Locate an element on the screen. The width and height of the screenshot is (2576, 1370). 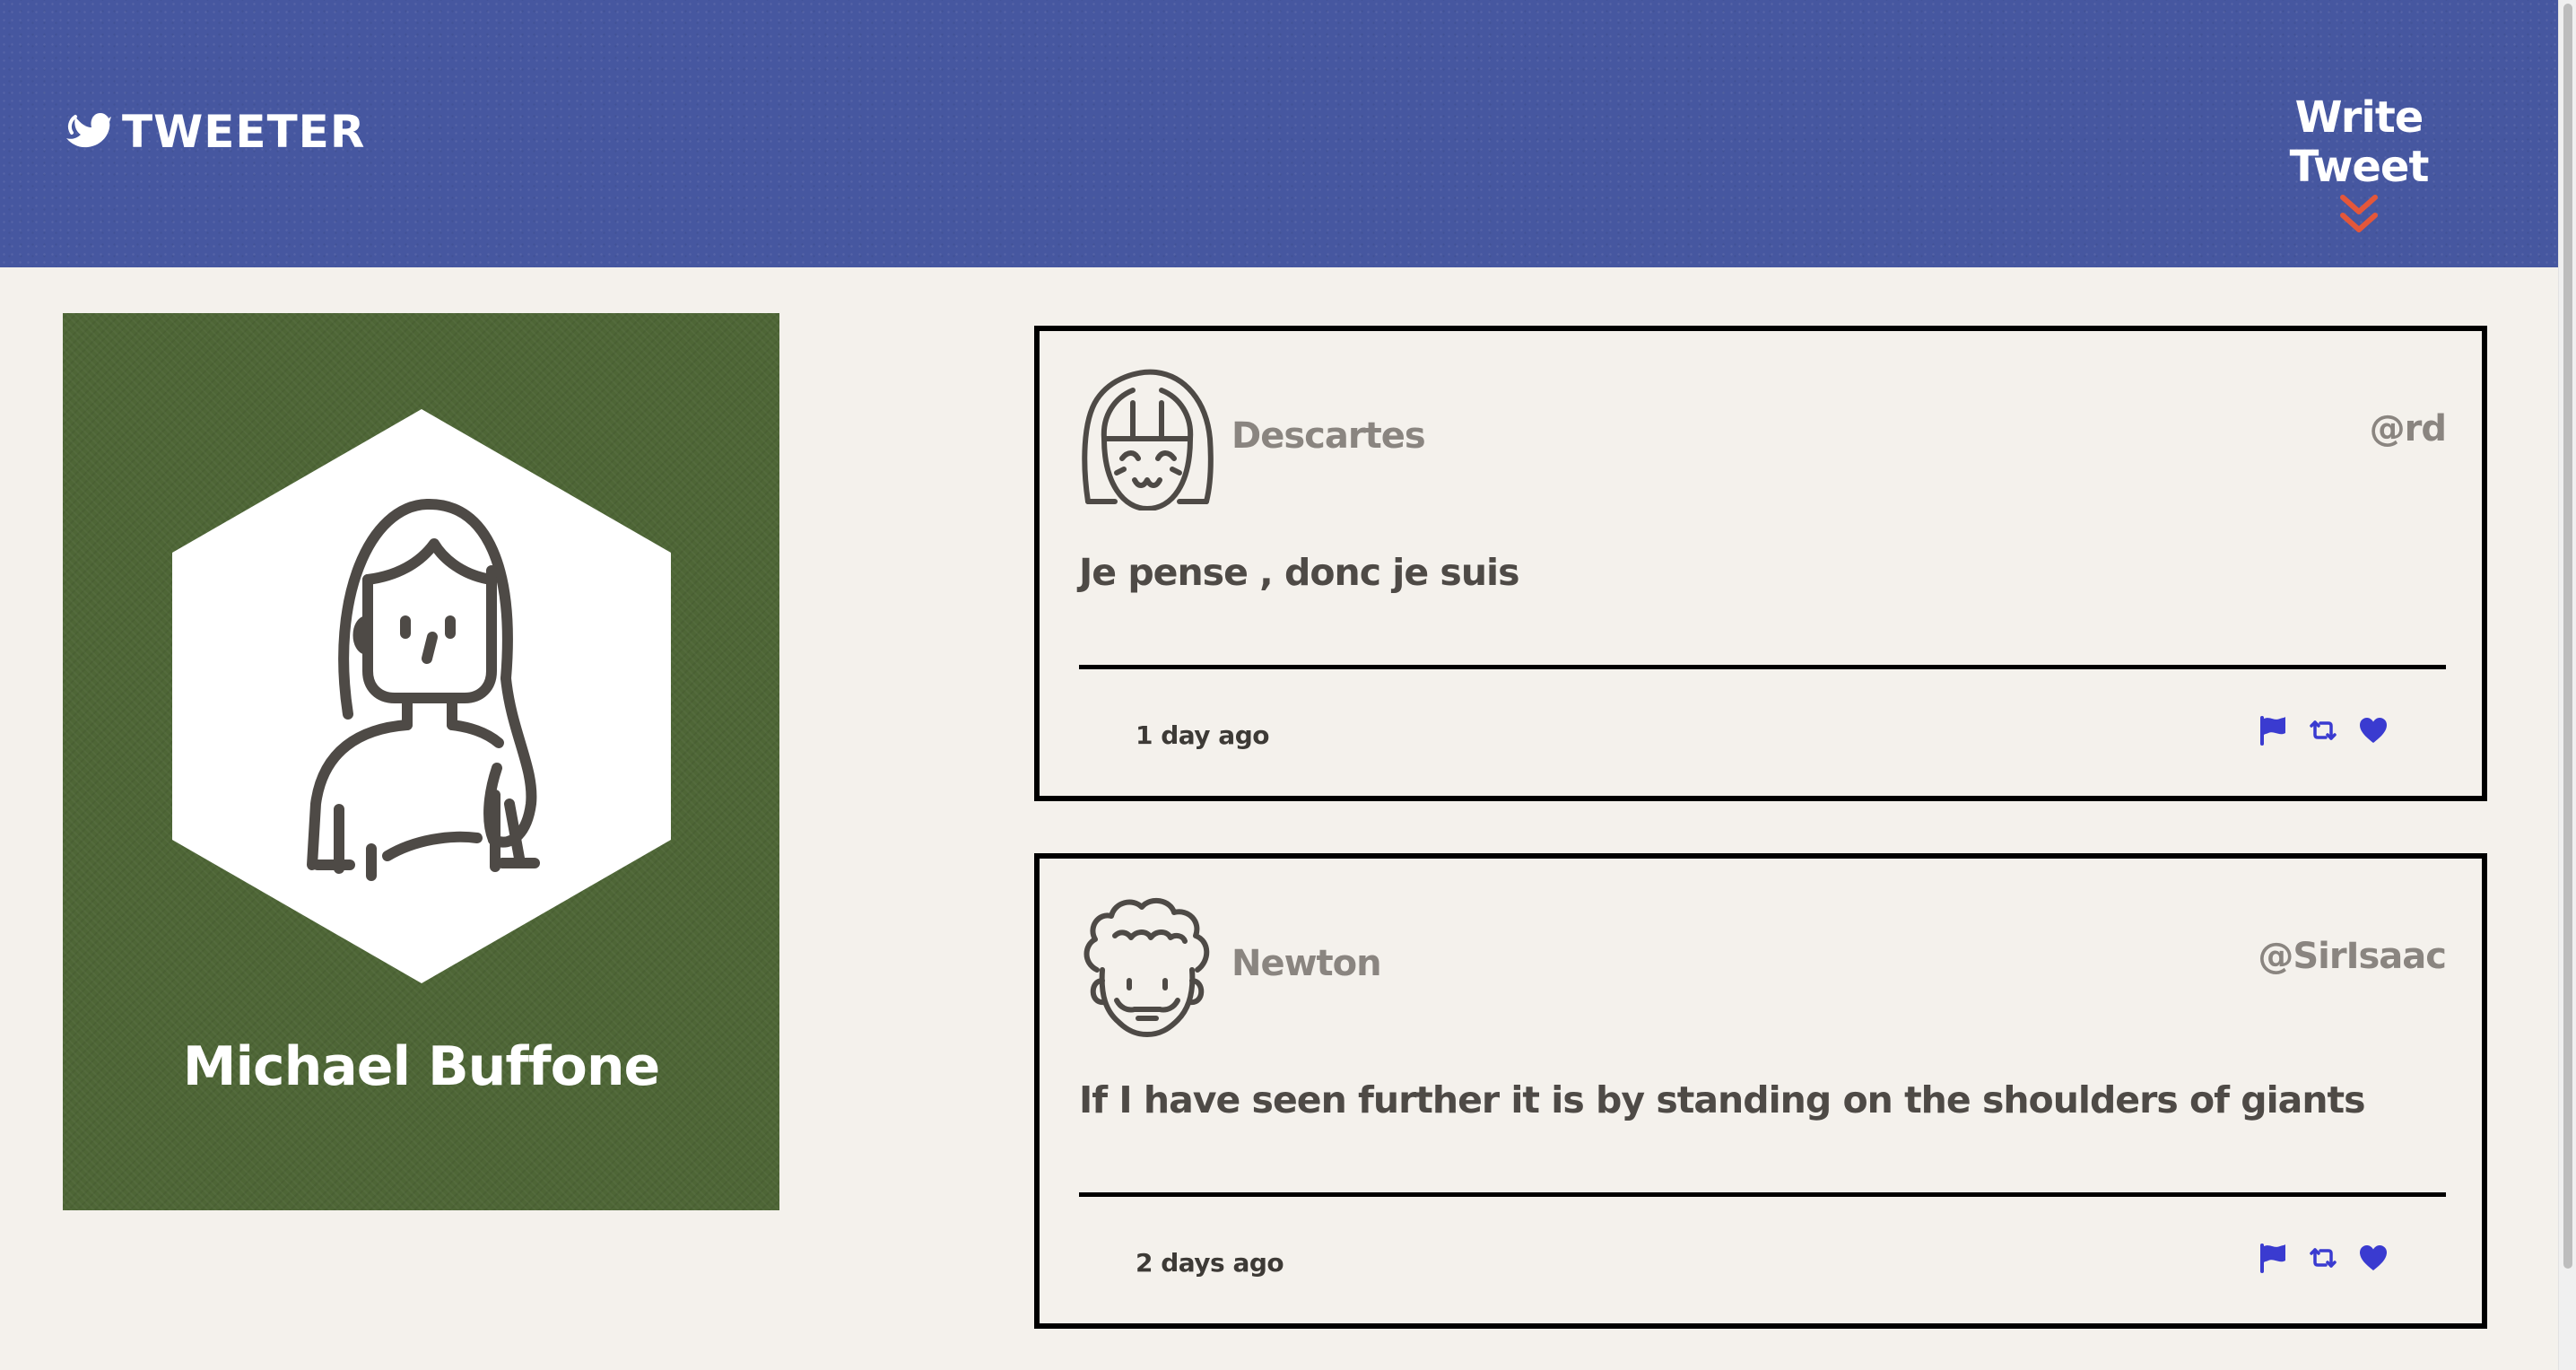
dove-icon is located at coordinates (87, 133).